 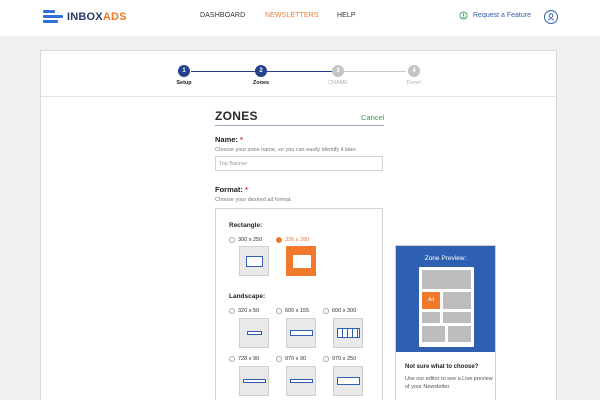 I want to click on step-number: 3, so click(x=338, y=71).